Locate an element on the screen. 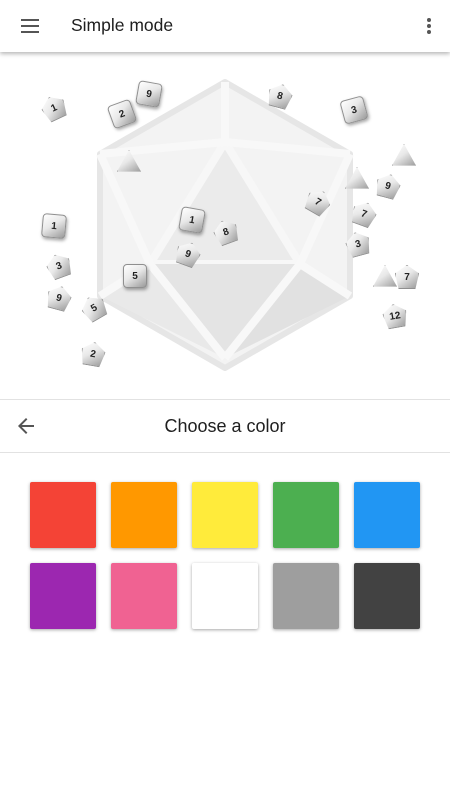 The height and width of the screenshot is (800, 450). color-swatch-pink is located at coordinates (144, 596).